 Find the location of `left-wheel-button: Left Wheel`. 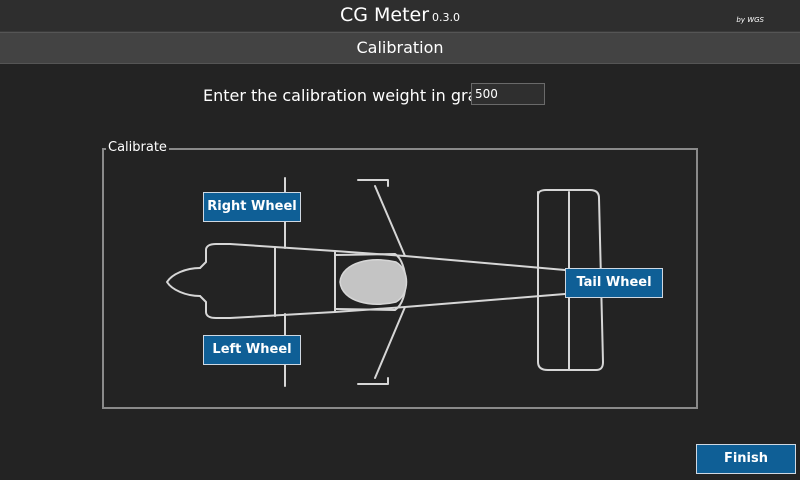

left-wheel-button: Left Wheel is located at coordinates (252, 350).